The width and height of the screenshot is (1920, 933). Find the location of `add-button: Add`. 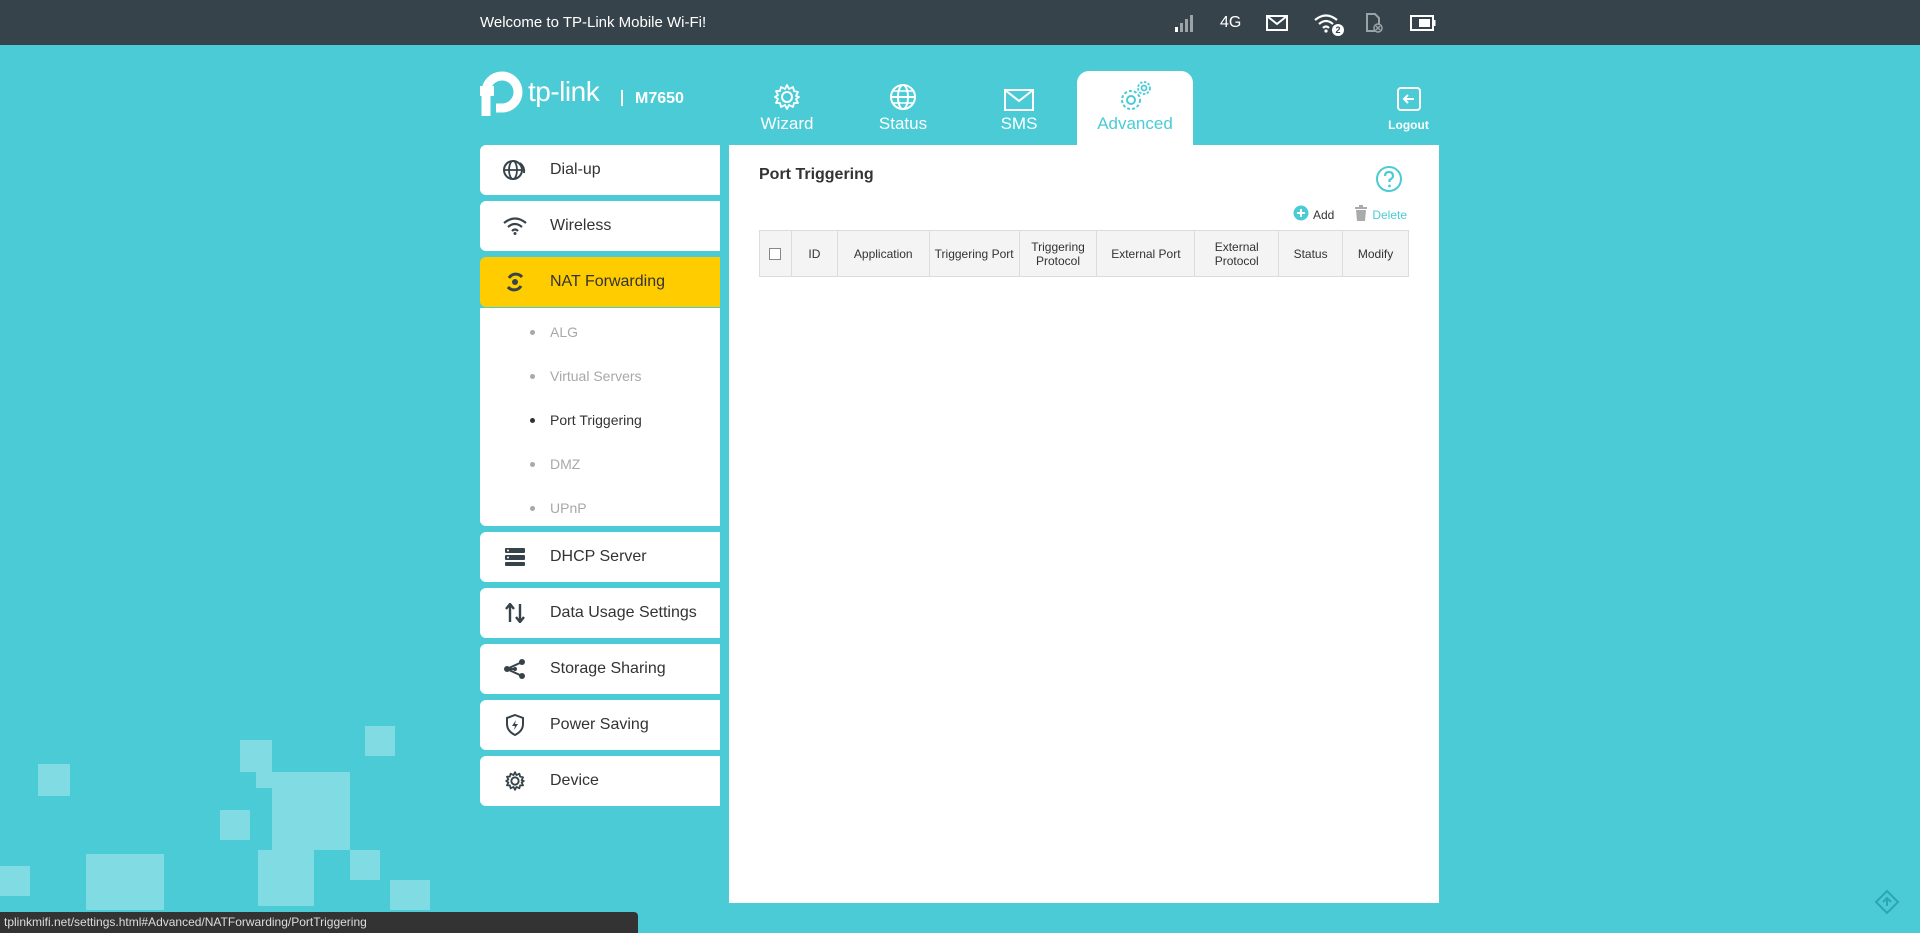

add-button: Add is located at coordinates (1313, 214).